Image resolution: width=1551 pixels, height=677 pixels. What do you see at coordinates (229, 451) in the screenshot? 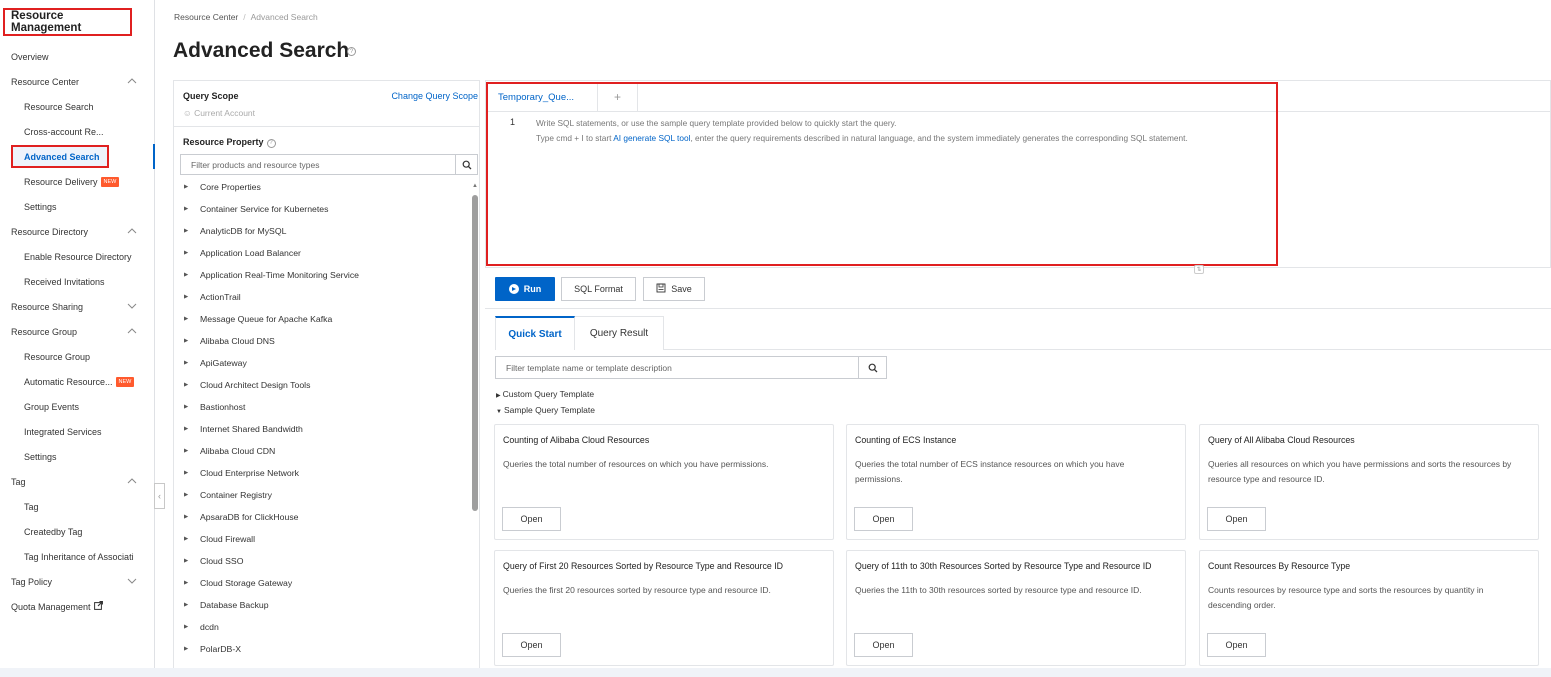
I see `tree-item: ▶ Alibaba Cloud CDN` at bounding box center [229, 451].